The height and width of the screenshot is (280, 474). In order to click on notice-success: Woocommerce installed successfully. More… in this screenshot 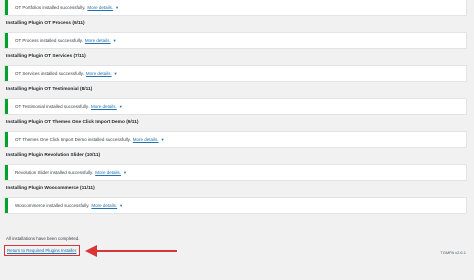, I will do `click(235, 205)`.